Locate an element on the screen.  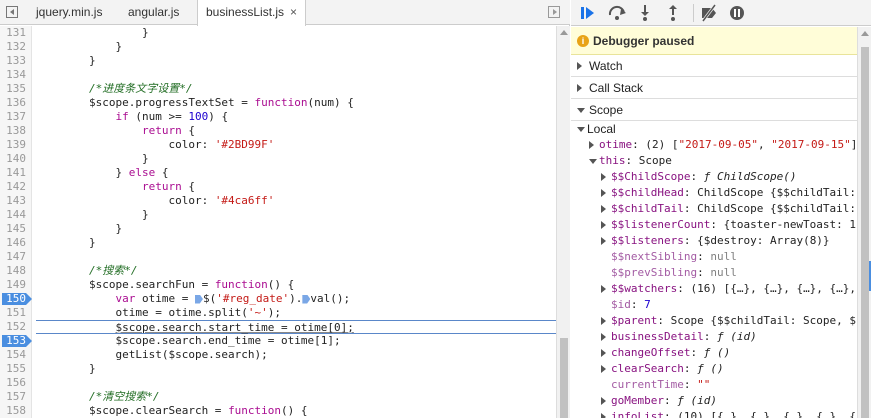
code-line: 142 return { is located at coordinates (278, 187).